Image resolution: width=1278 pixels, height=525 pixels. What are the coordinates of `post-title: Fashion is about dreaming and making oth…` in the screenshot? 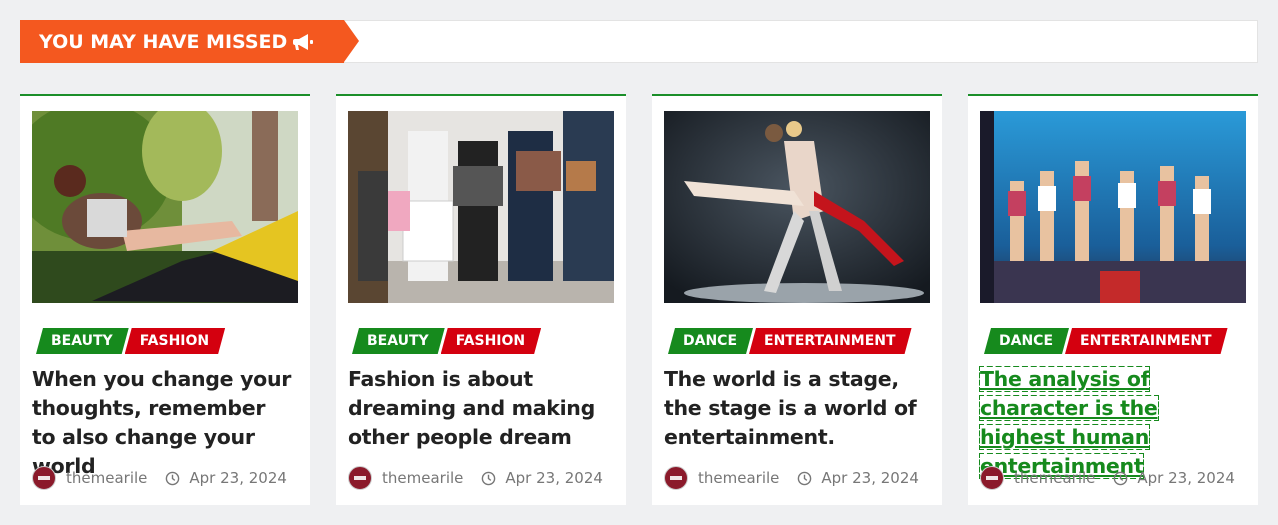 It's located at (479, 408).